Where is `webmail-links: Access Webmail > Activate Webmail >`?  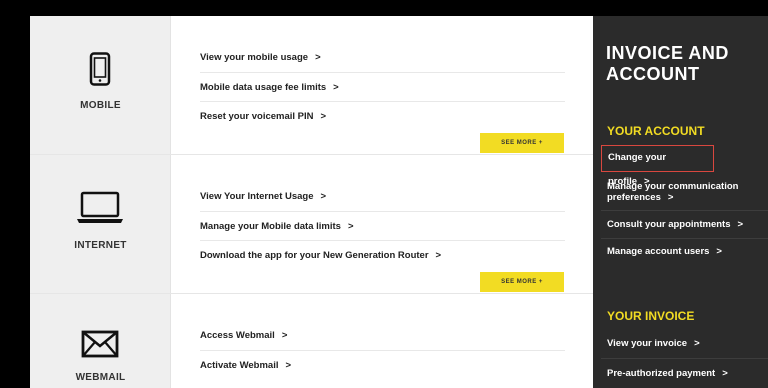
webmail-links: Access Webmail > Activate Webmail > is located at coordinates (382, 350).